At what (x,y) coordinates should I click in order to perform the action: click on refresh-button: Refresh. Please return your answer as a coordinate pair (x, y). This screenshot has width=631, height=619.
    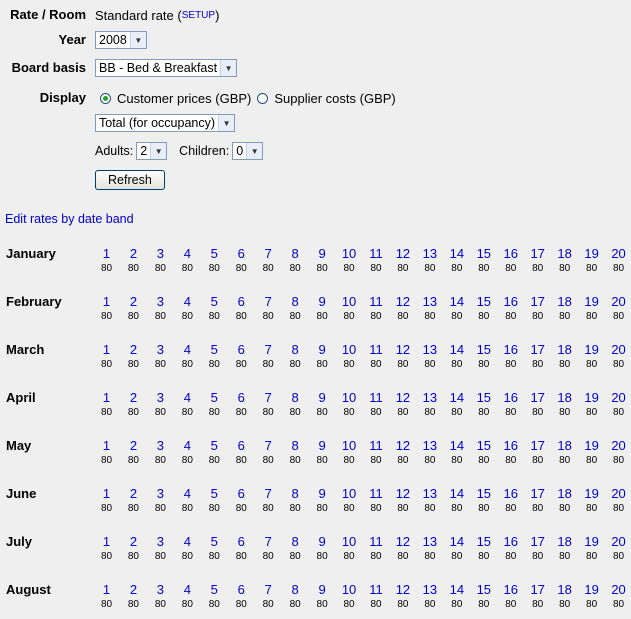
    Looking at the image, I should click on (130, 180).